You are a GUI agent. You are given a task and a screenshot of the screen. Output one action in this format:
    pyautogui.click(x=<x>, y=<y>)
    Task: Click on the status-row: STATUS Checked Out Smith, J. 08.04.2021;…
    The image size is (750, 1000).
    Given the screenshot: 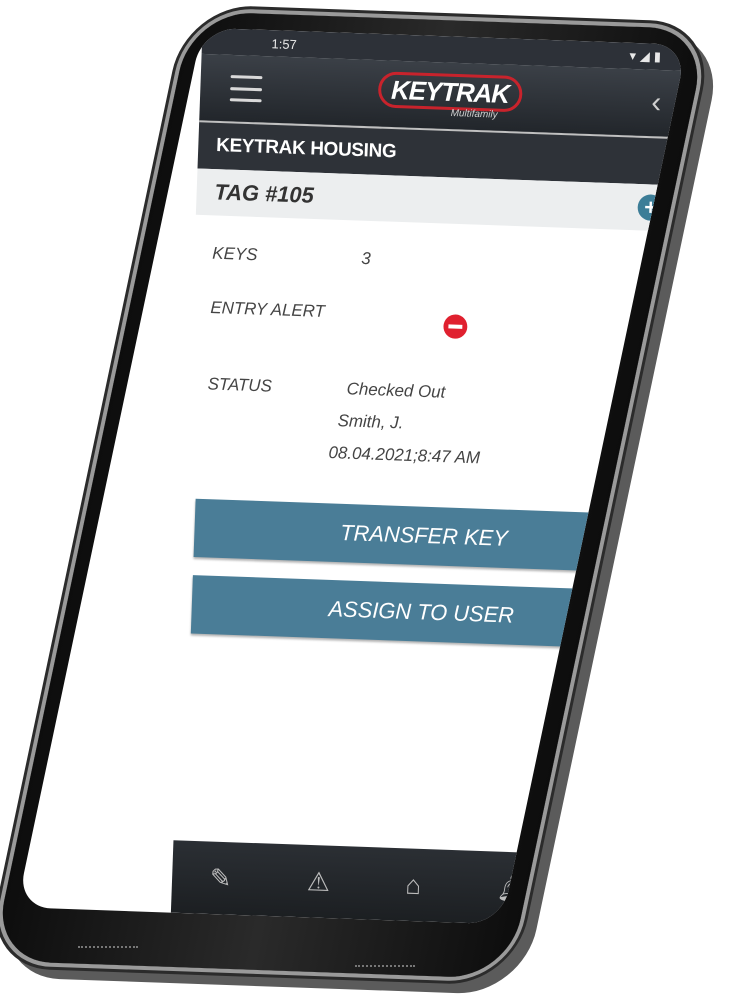 What is the action you would take?
    pyautogui.click(x=431, y=427)
    